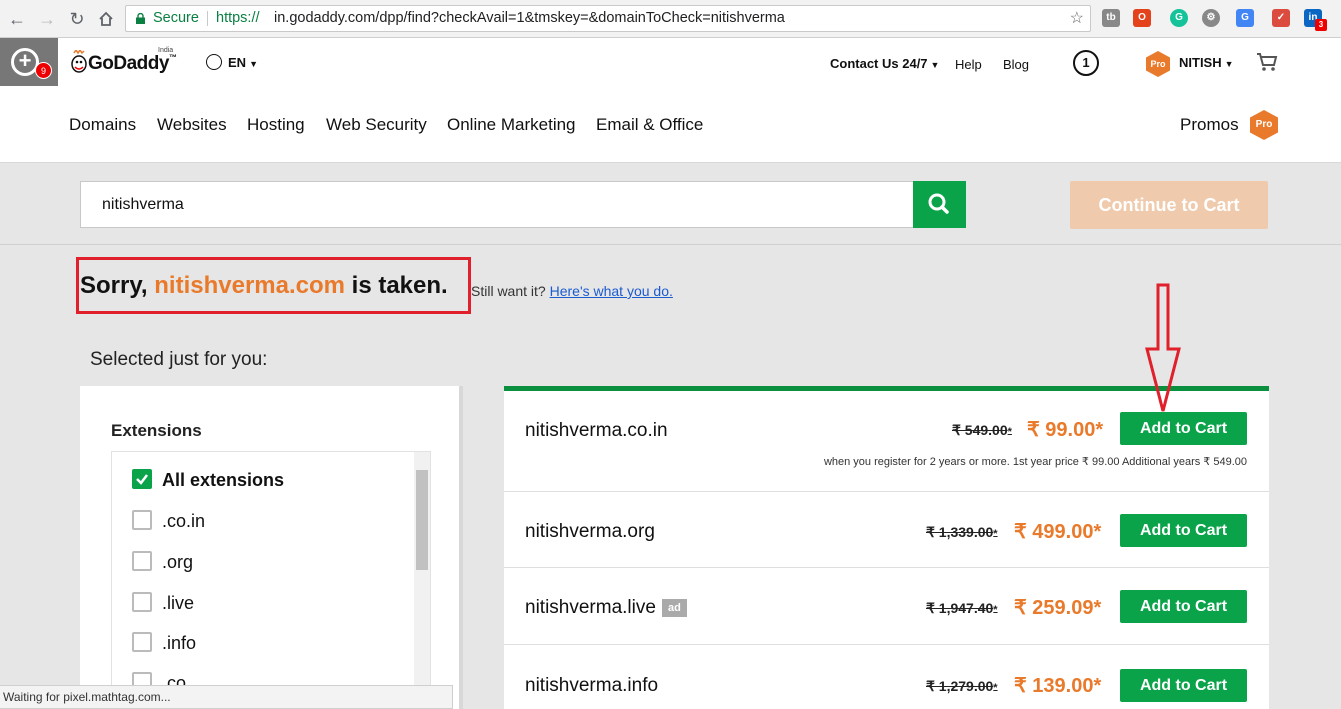  I want to click on domain-name: nitishverma.live ad, so click(606, 608).